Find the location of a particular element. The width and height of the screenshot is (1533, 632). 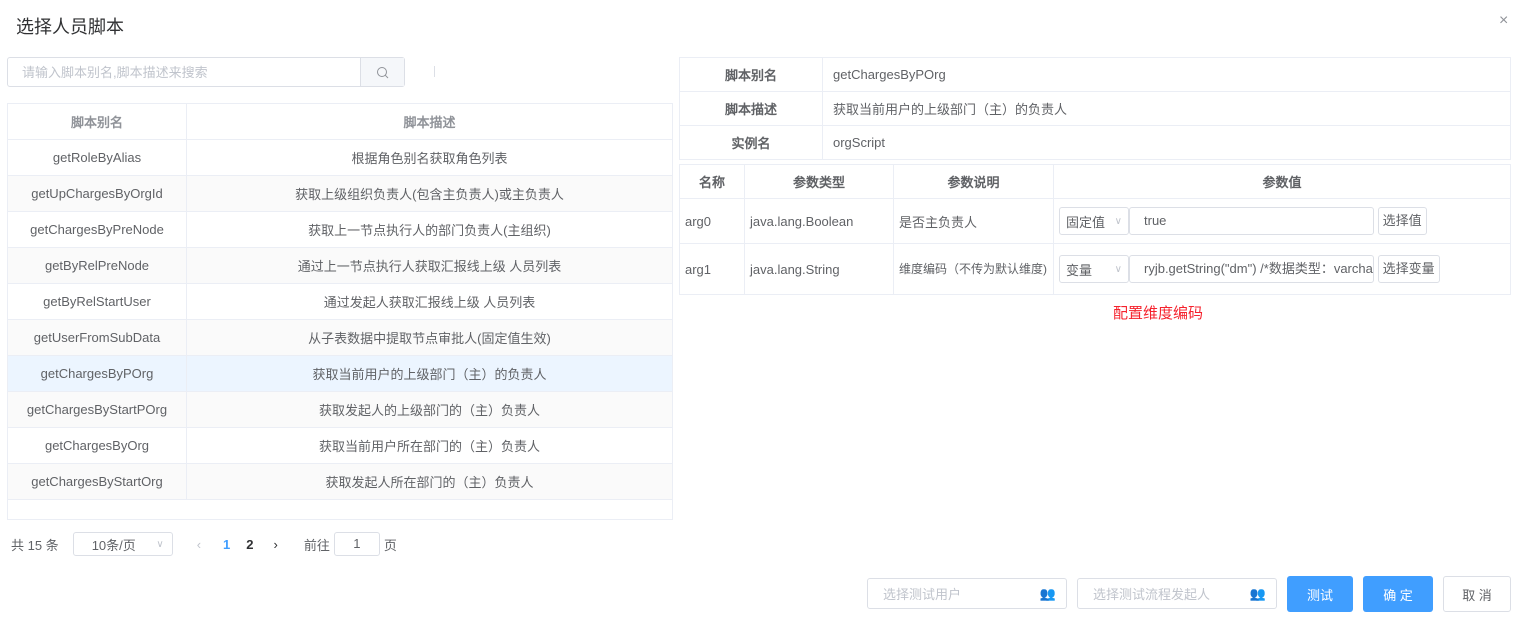

table-row: getChargesByStartOrg 获取发起人所在部门的（主）负责人 is located at coordinates (340, 481).